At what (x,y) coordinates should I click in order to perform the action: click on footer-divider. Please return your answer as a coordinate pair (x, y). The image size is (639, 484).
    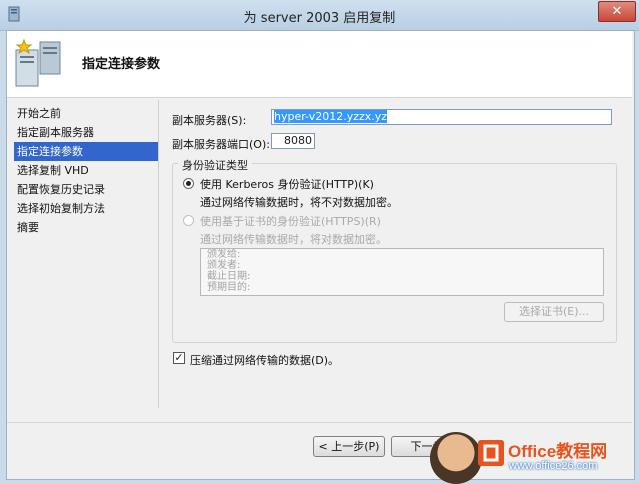
    Looking at the image, I should click on (319, 422).